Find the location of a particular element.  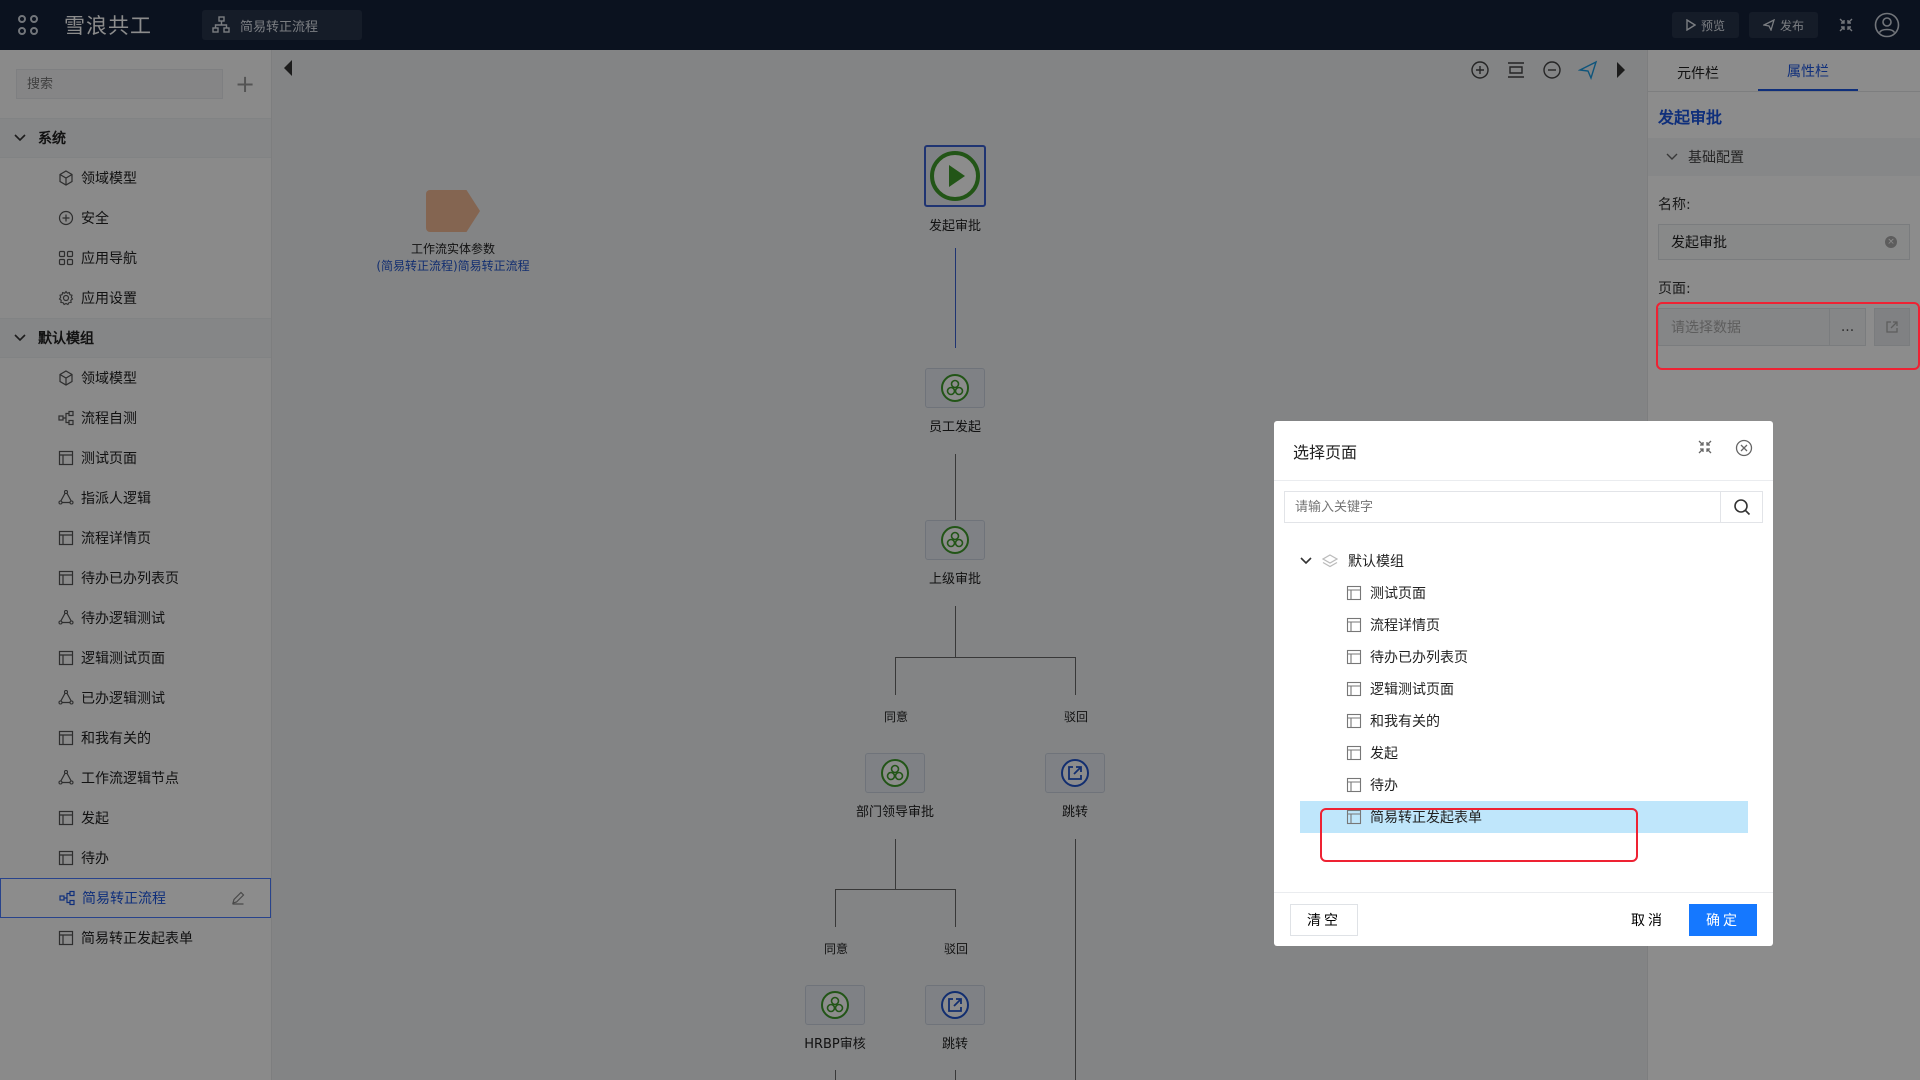

tree-root-label: 默认模组 is located at coordinates (1376, 562).